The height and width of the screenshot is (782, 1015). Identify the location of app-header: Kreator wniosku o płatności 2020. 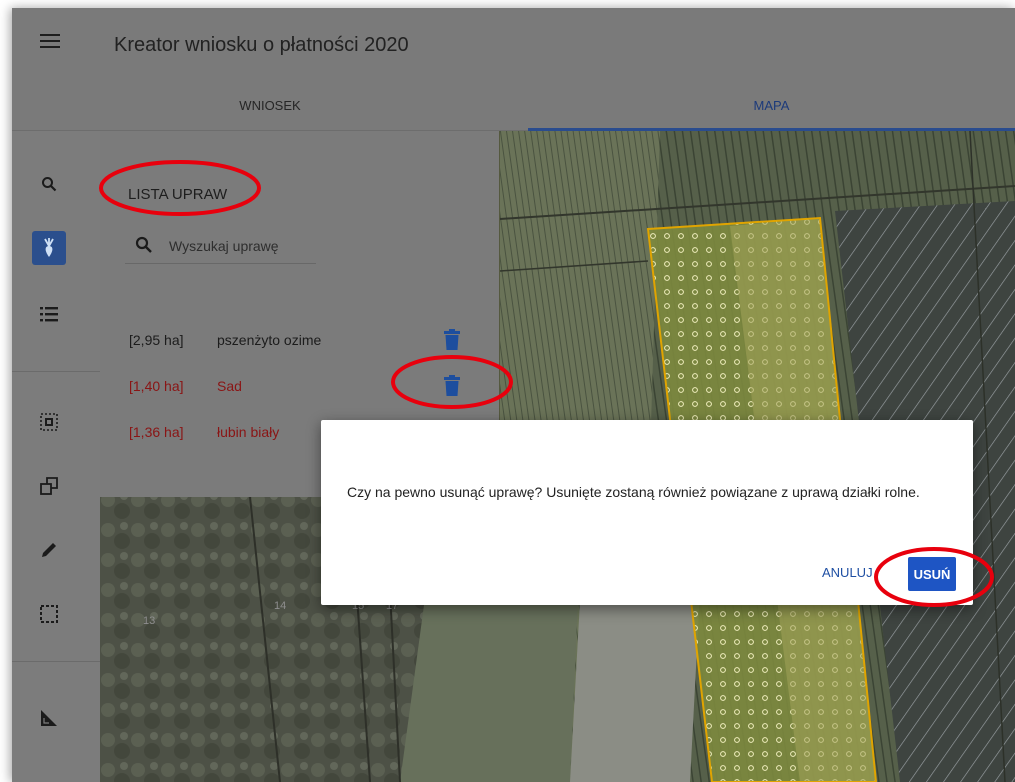
(513, 47).